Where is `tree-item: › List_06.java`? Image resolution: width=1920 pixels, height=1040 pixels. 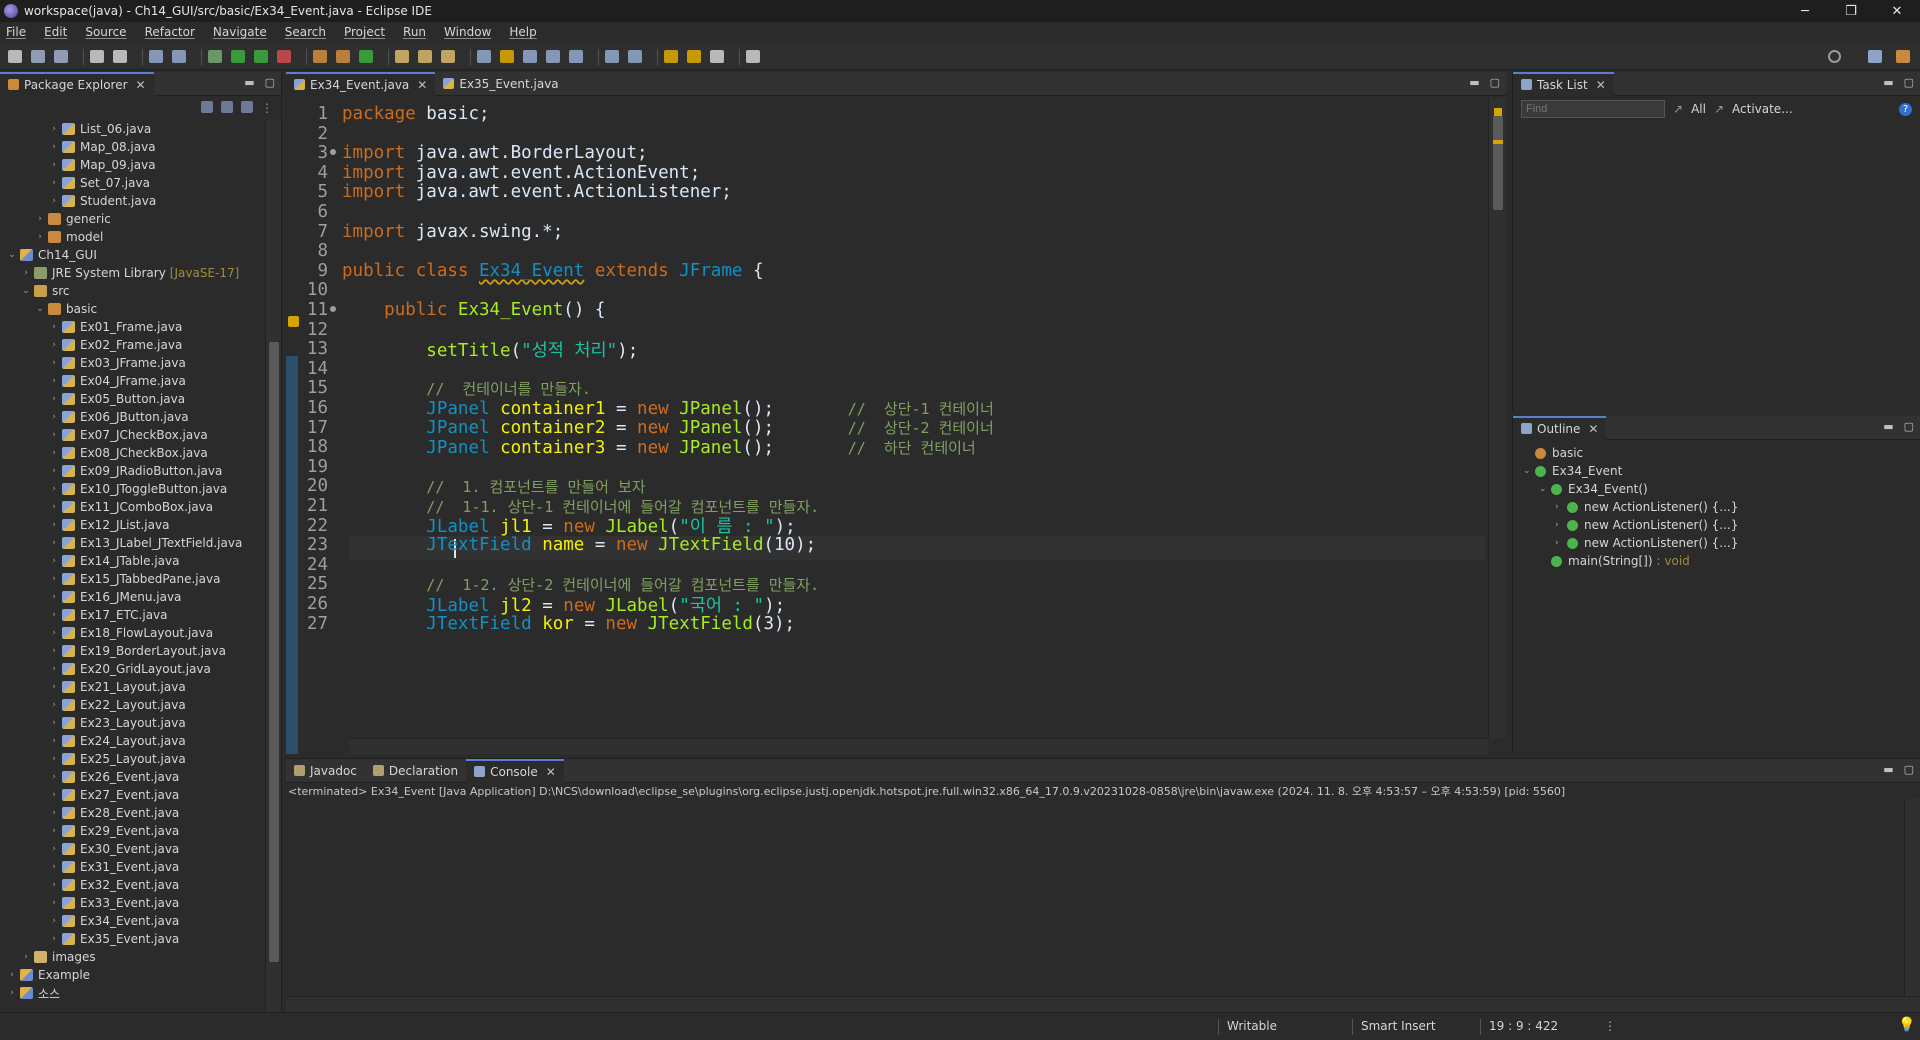 tree-item: › List_06.java is located at coordinates (132, 129).